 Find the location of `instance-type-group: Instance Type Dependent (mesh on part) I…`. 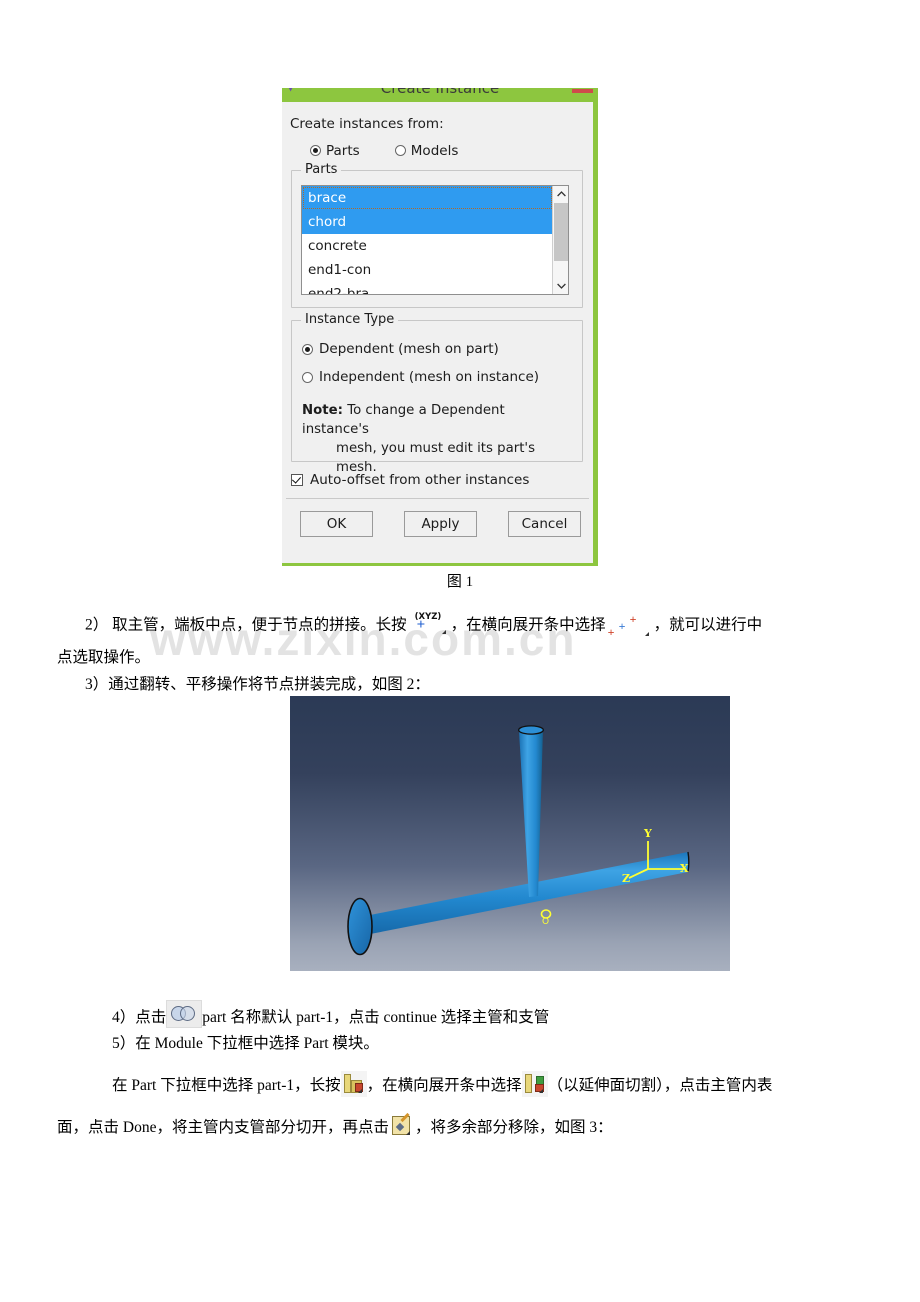

instance-type-group: Instance Type Dependent (mesh on part) I… is located at coordinates (437, 393).